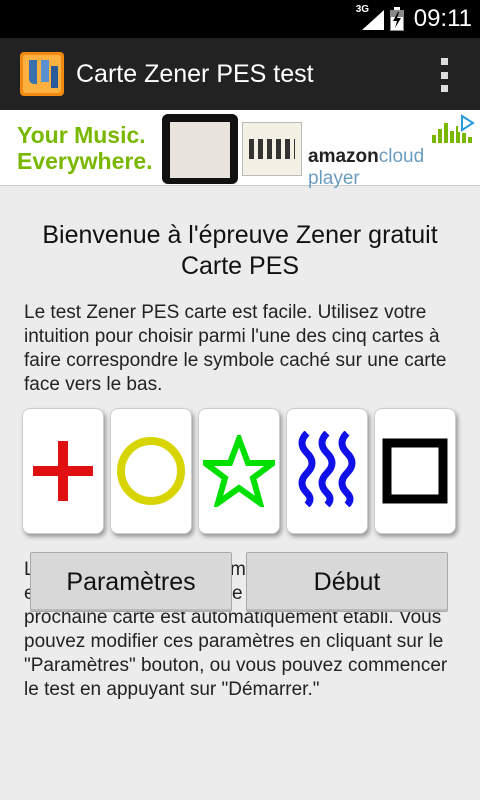 The image size is (480, 800). I want to click on ad-album-image, so click(272, 149).